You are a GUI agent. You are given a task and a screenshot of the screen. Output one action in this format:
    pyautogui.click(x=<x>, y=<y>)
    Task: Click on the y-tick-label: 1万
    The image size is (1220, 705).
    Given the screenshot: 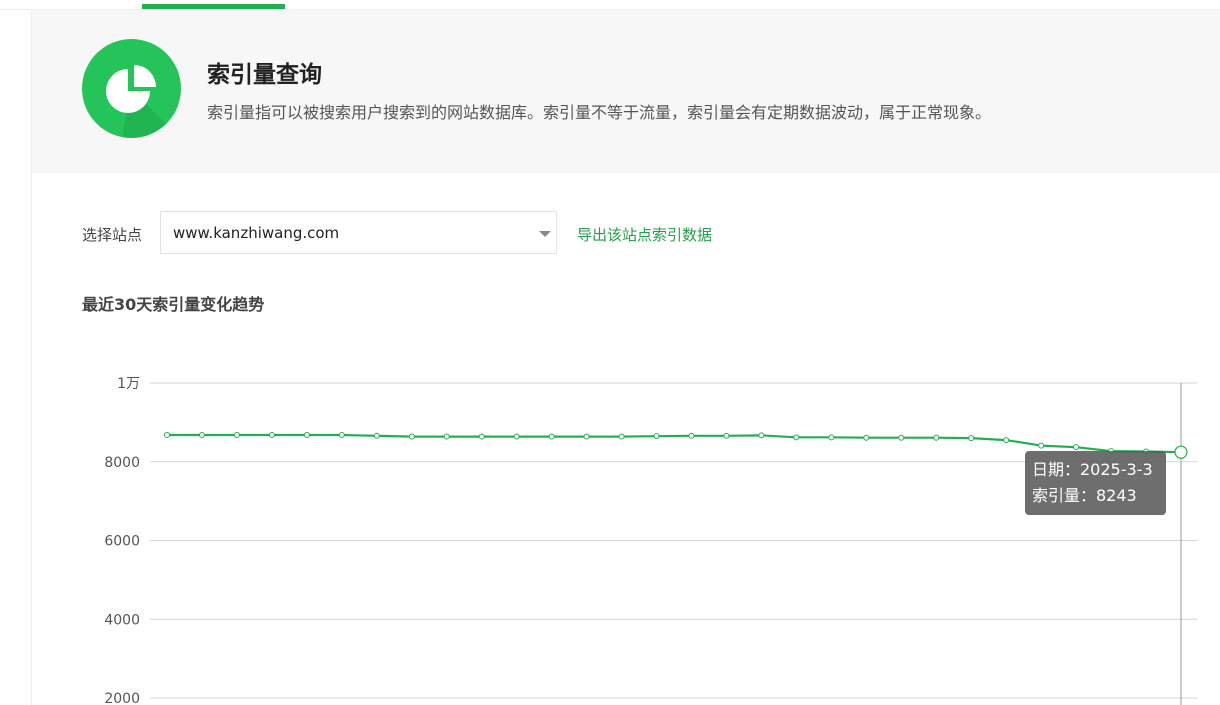 What is the action you would take?
    pyautogui.click(x=128, y=384)
    